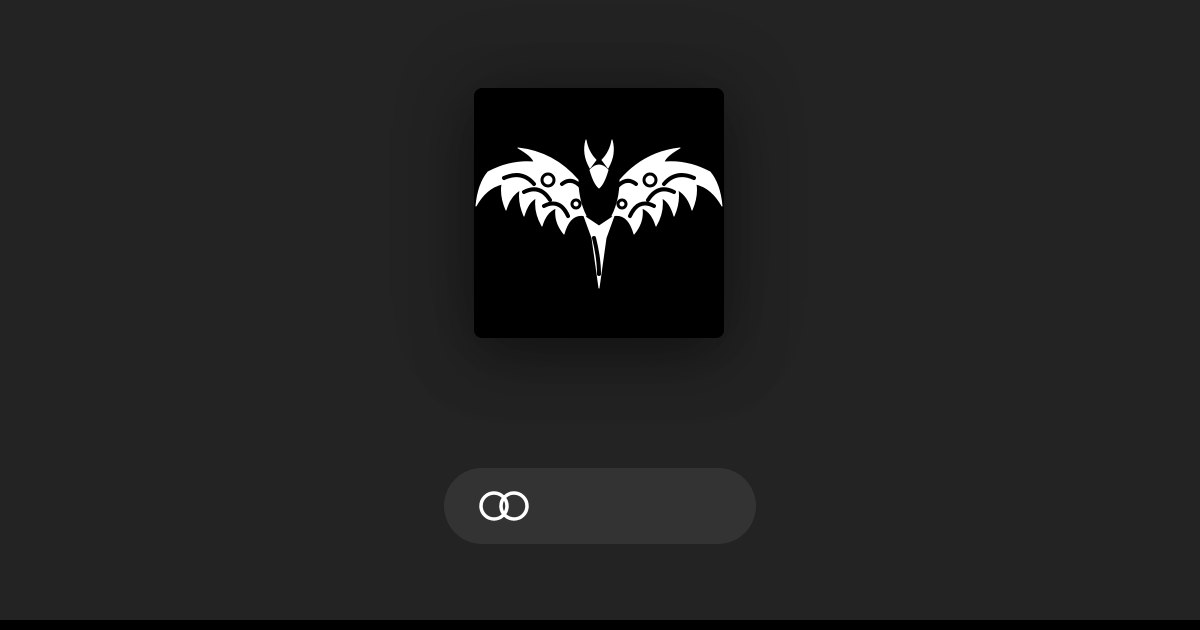  Describe the element at coordinates (600, 625) in the screenshot. I see `bottom-edge-bar` at that location.